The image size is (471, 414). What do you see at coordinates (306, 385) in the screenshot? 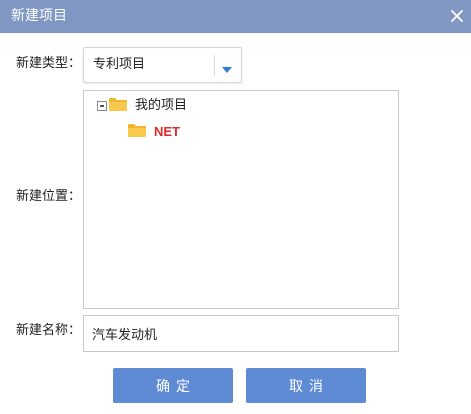
I see `cancel-button: 取消` at bounding box center [306, 385].